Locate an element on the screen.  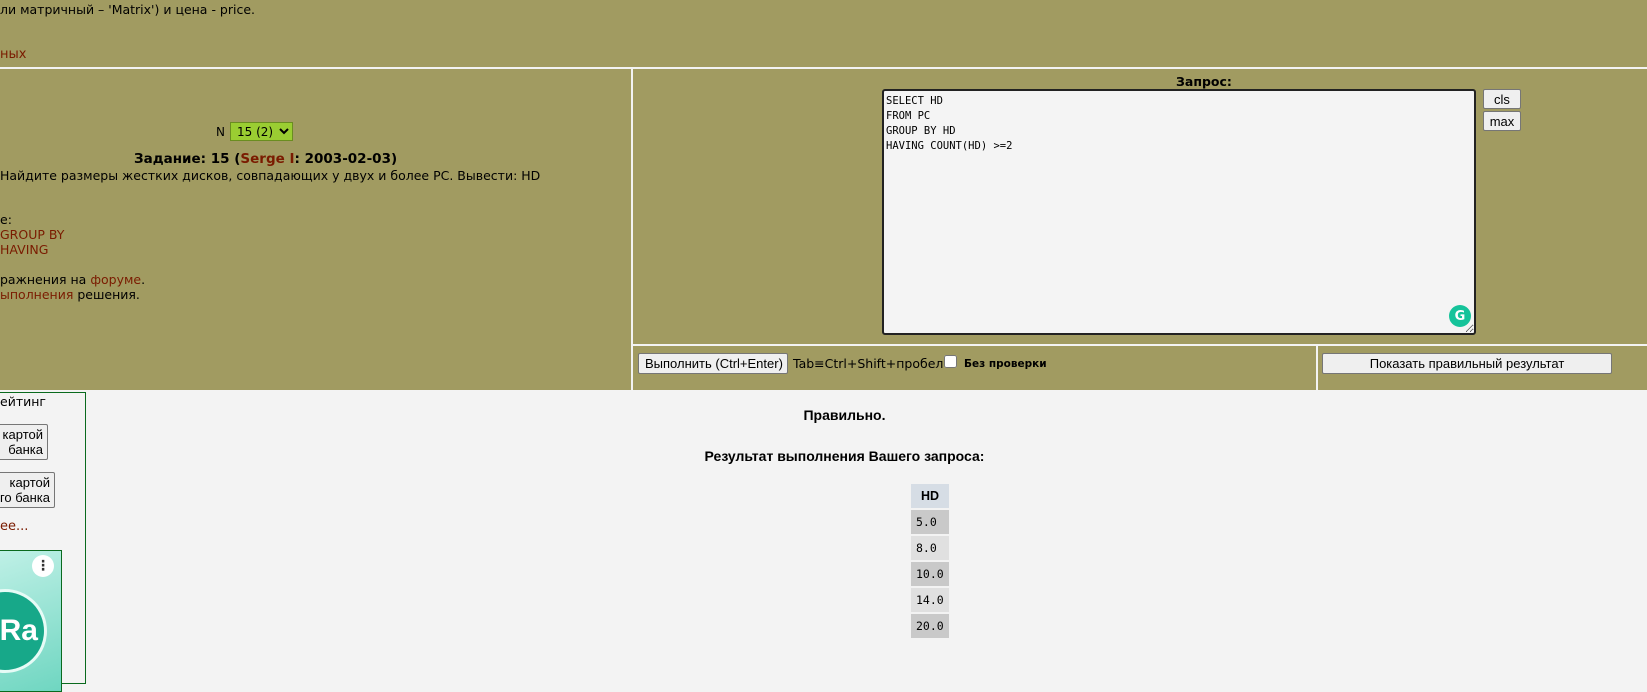
having-link: HAVING is located at coordinates (24, 249).